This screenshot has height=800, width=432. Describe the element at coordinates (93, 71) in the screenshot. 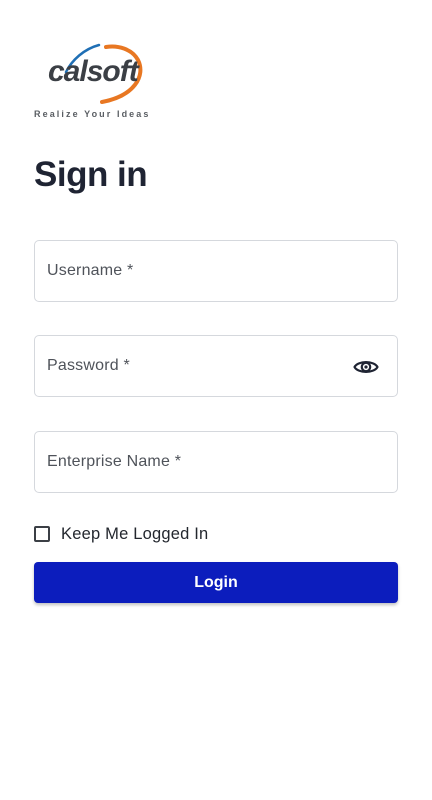

I see `logo-wordmark: calsoft` at that location.